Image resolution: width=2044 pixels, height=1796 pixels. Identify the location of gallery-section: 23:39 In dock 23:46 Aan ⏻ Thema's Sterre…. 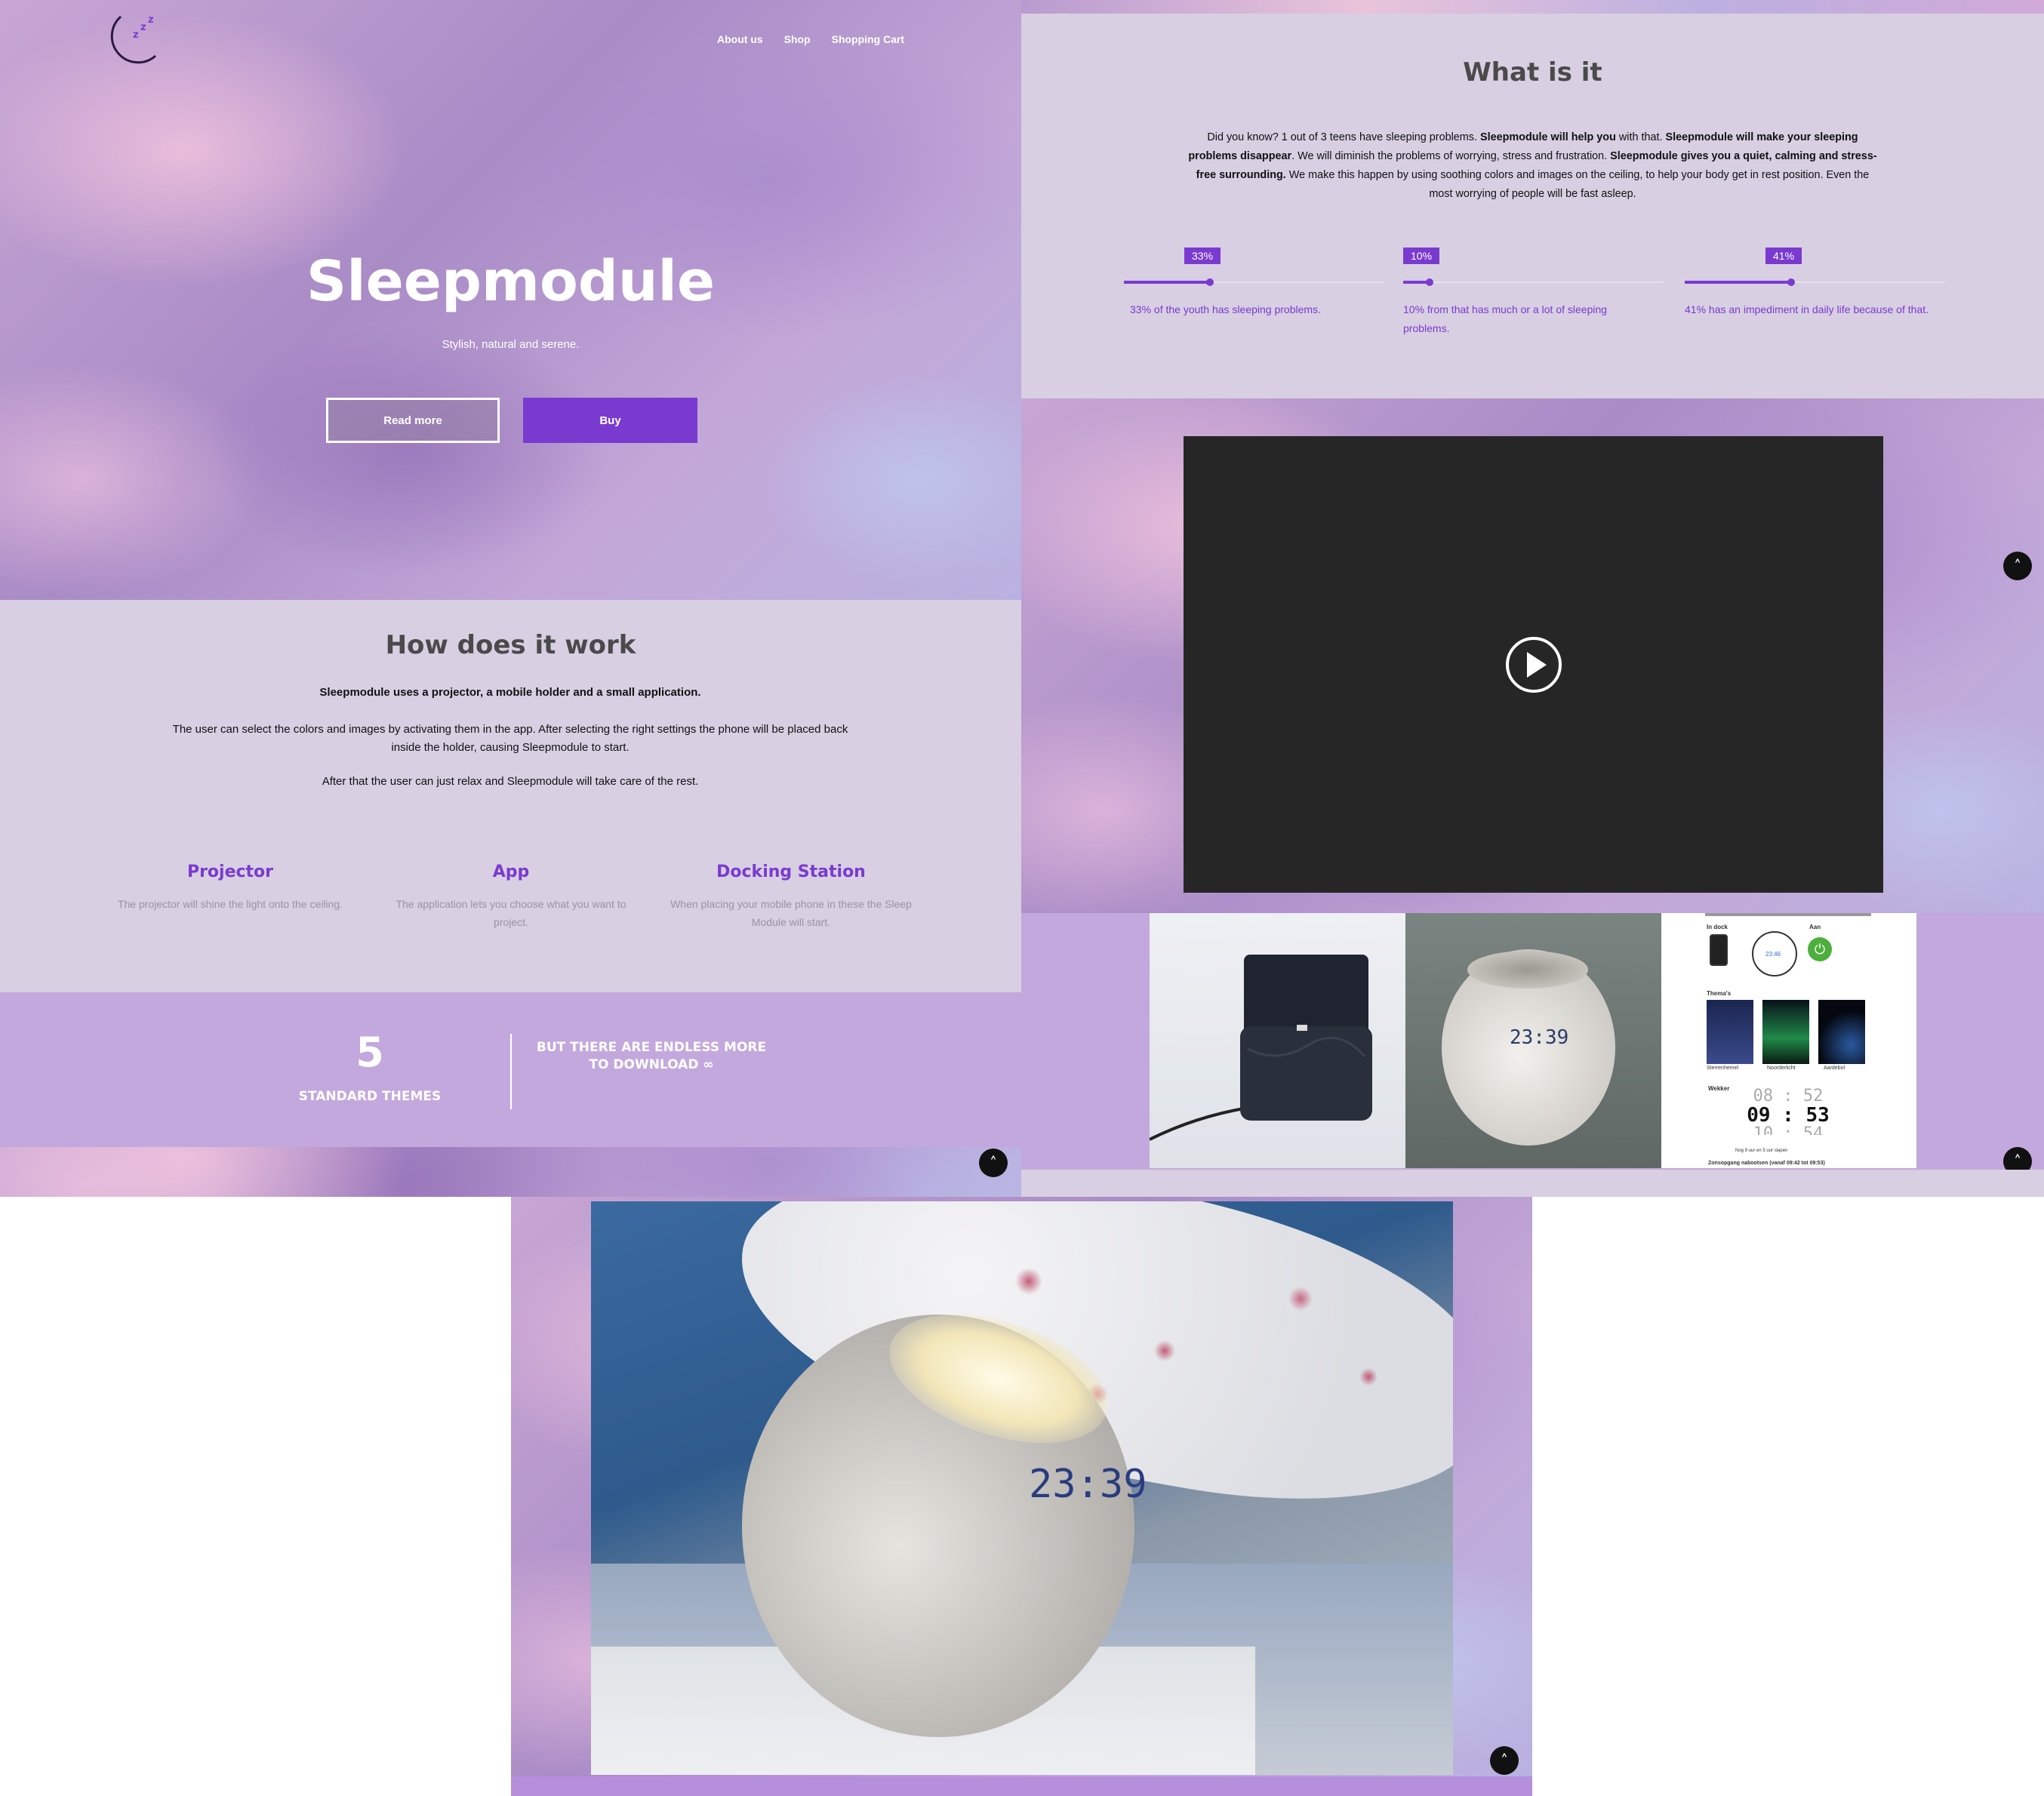
(1532, 1044).